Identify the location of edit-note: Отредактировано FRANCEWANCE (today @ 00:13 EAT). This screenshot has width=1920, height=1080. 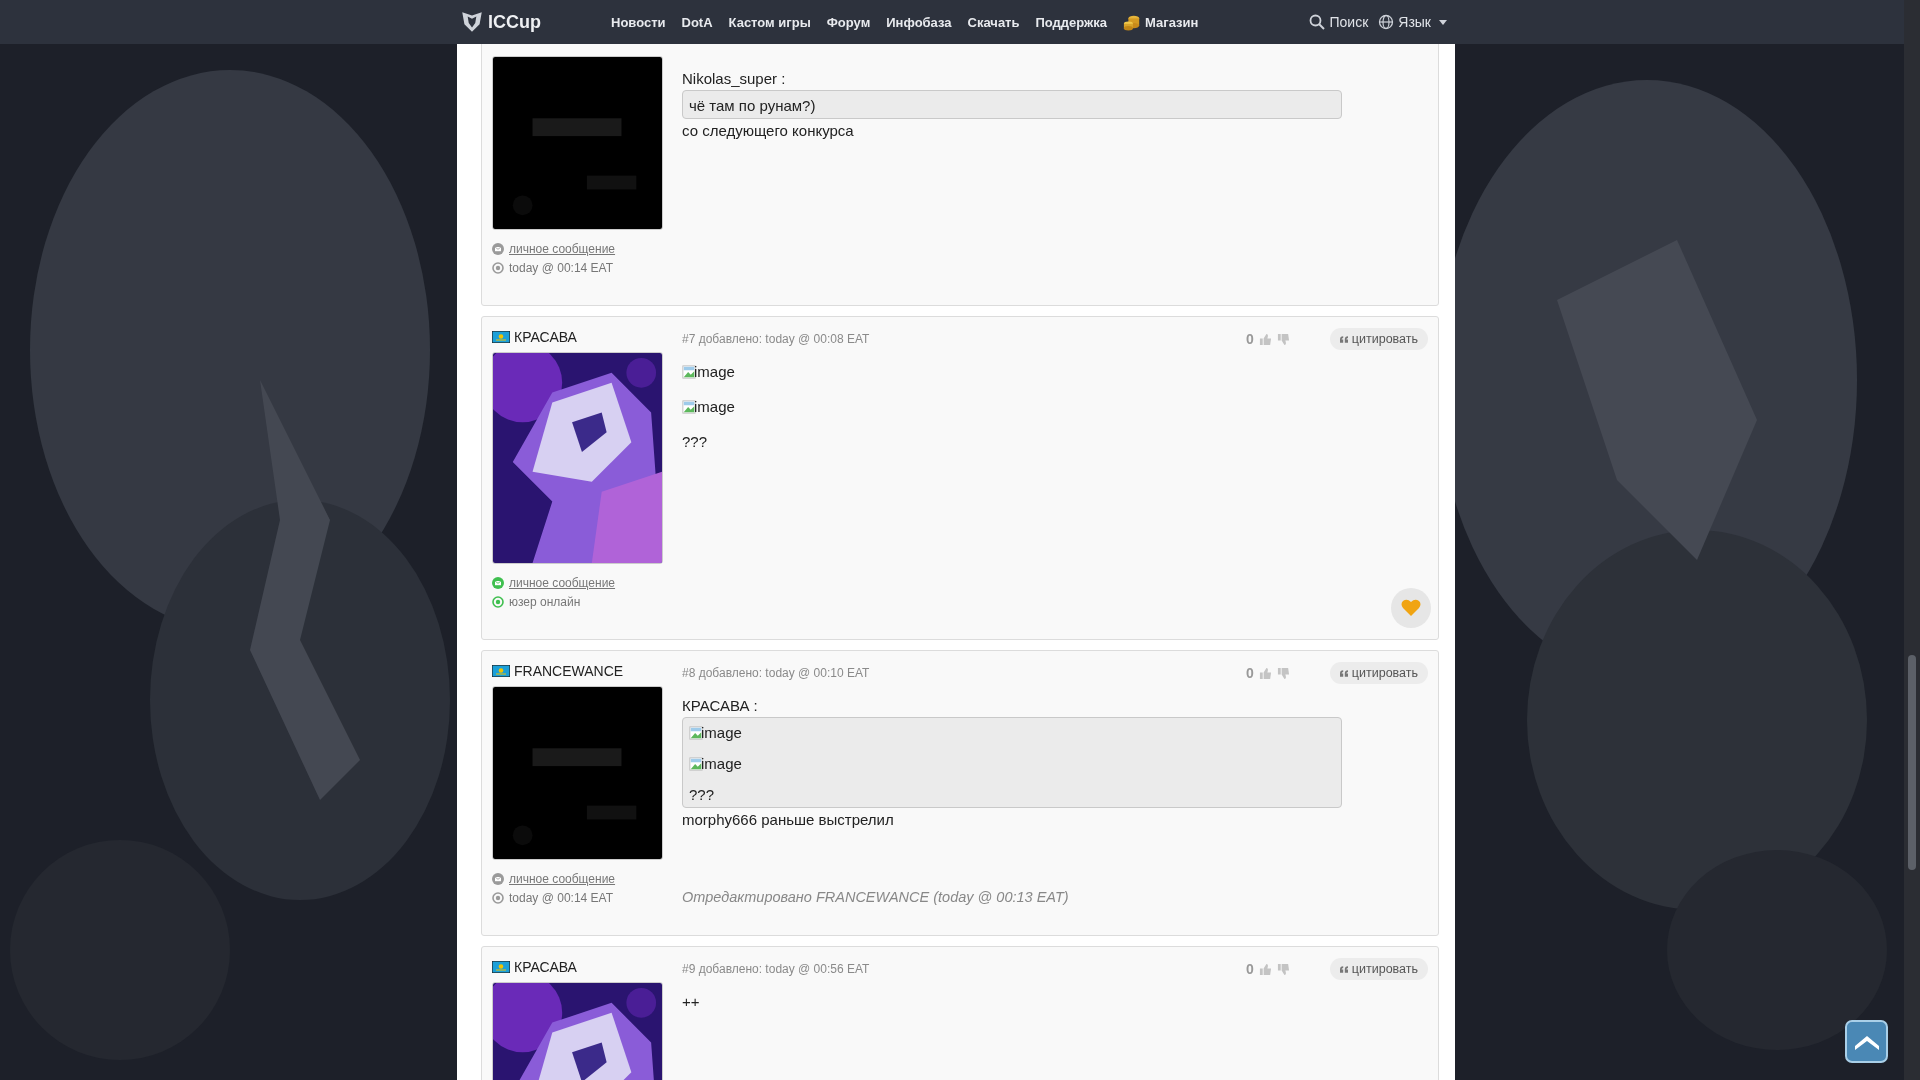
(876, 896).